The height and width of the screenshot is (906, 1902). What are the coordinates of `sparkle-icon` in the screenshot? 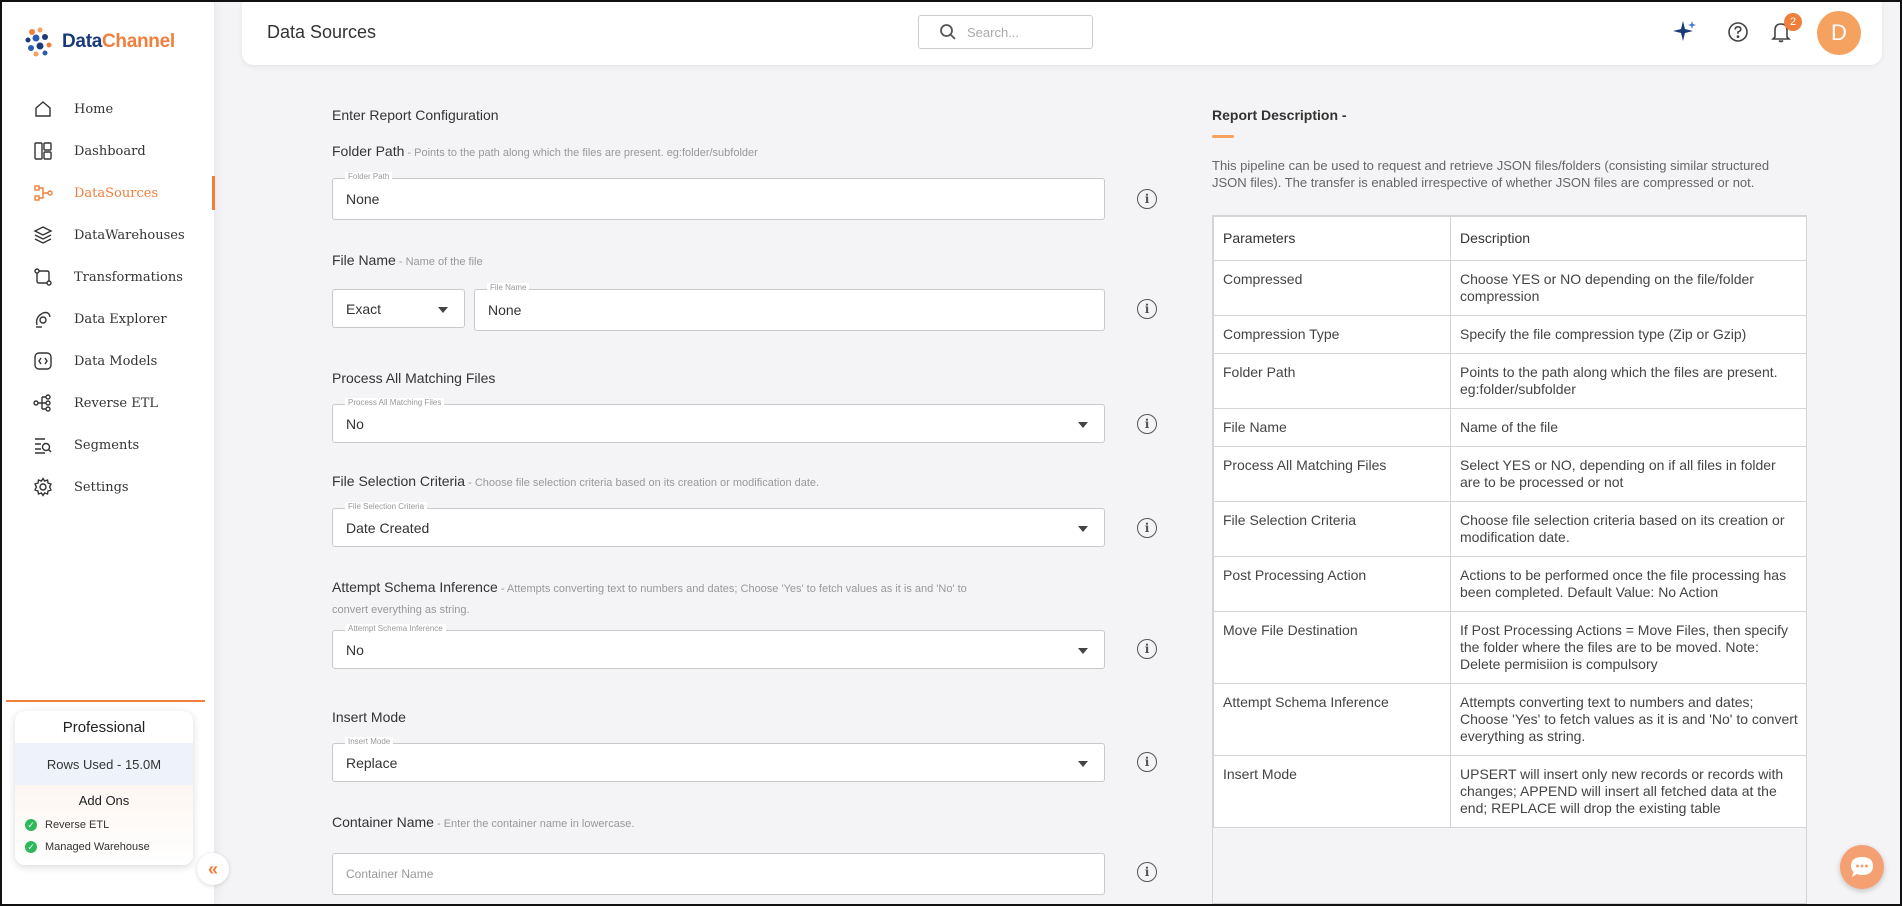 It's located at (1684, 31).